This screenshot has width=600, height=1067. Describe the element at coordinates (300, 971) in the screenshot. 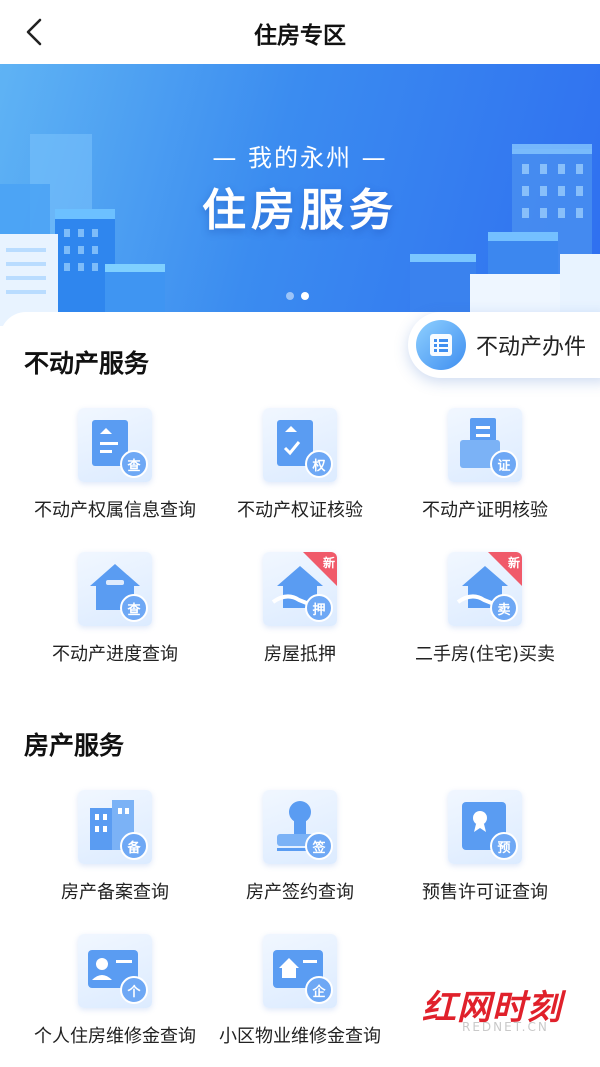

I see `community-fund-icon: 企` at that location.